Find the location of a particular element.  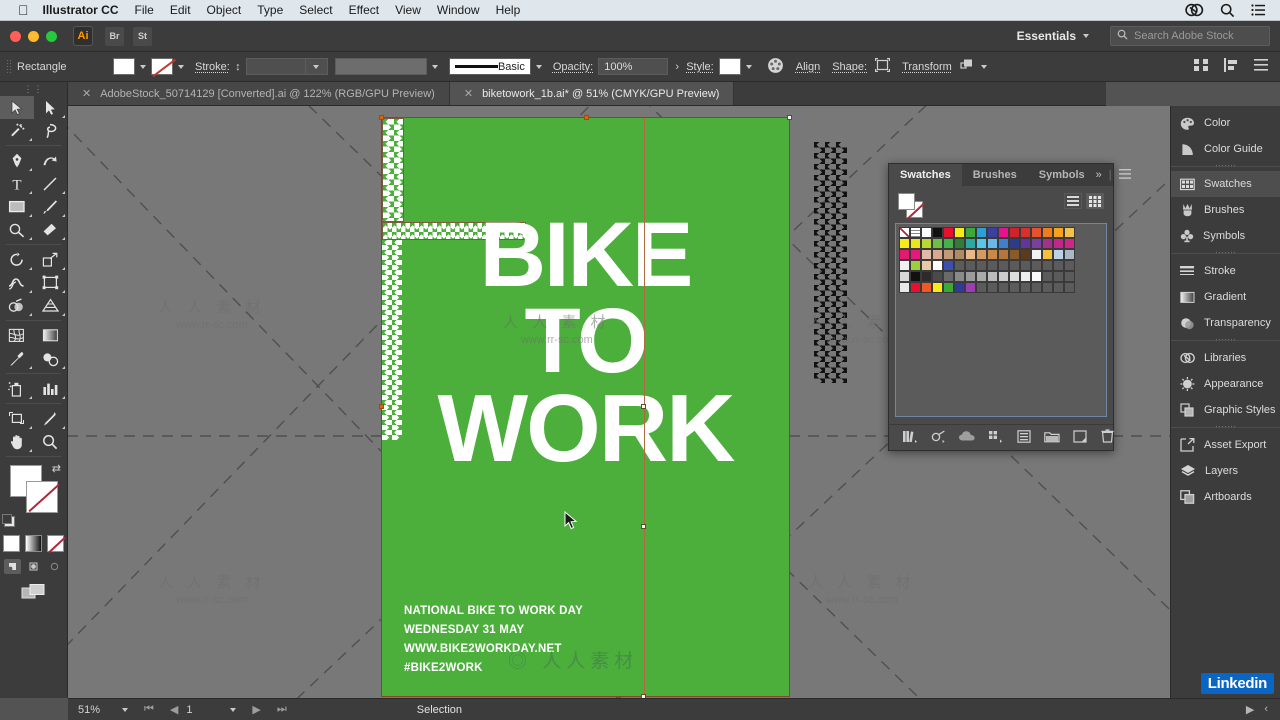

status-resize-grip: ‹ is located at coordinates (1266, 709).